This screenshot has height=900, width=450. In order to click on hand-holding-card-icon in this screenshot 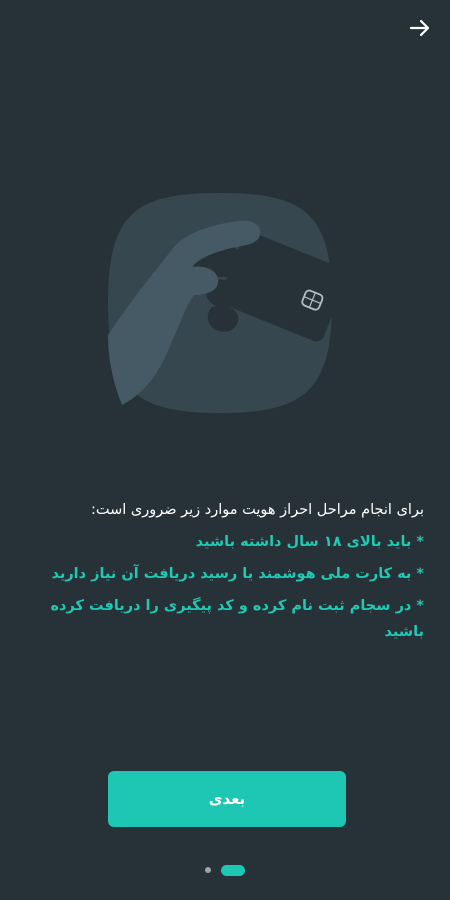, I will do `click(228, 303)`.